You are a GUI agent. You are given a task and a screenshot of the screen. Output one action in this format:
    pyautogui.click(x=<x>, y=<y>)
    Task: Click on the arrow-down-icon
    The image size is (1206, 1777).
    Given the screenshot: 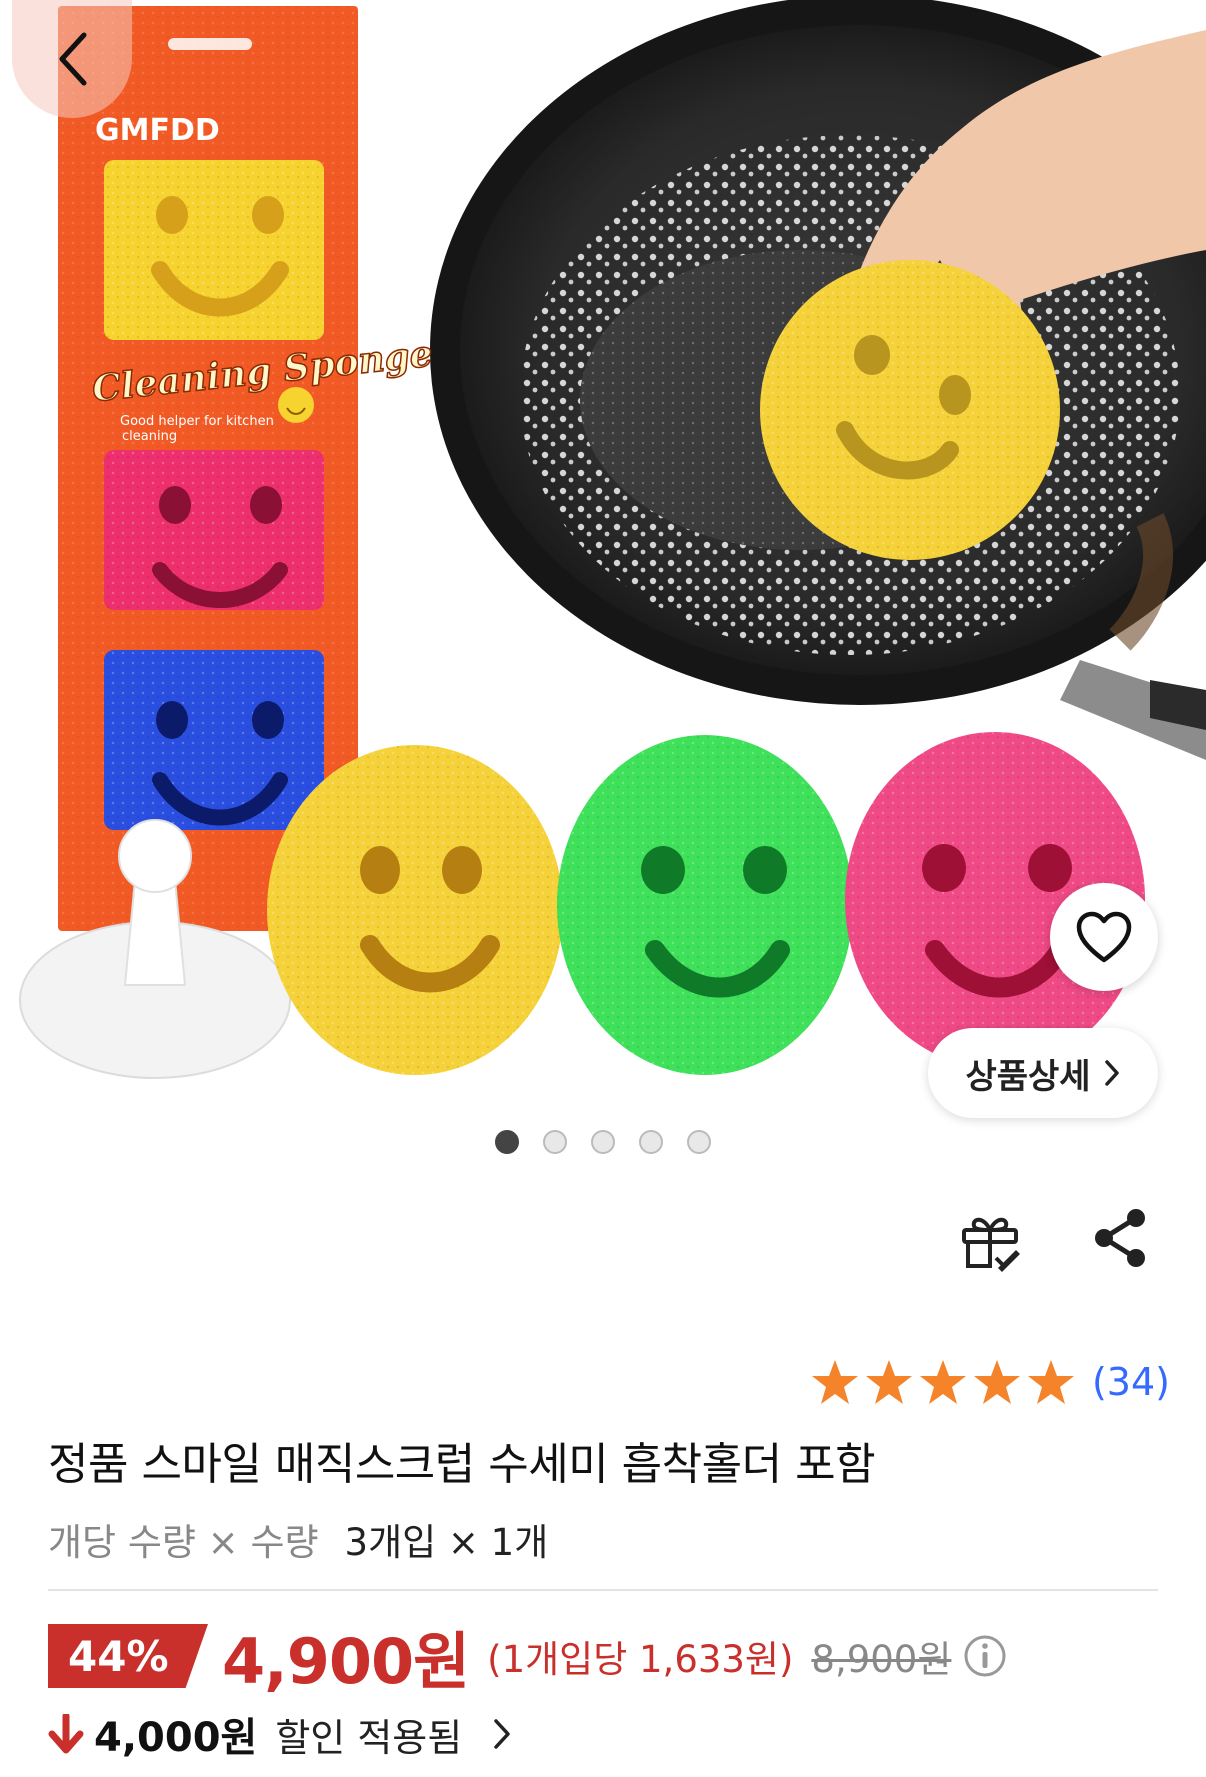 What is the action you would take?
    pyautogui.click(x=66, y=1734)
    